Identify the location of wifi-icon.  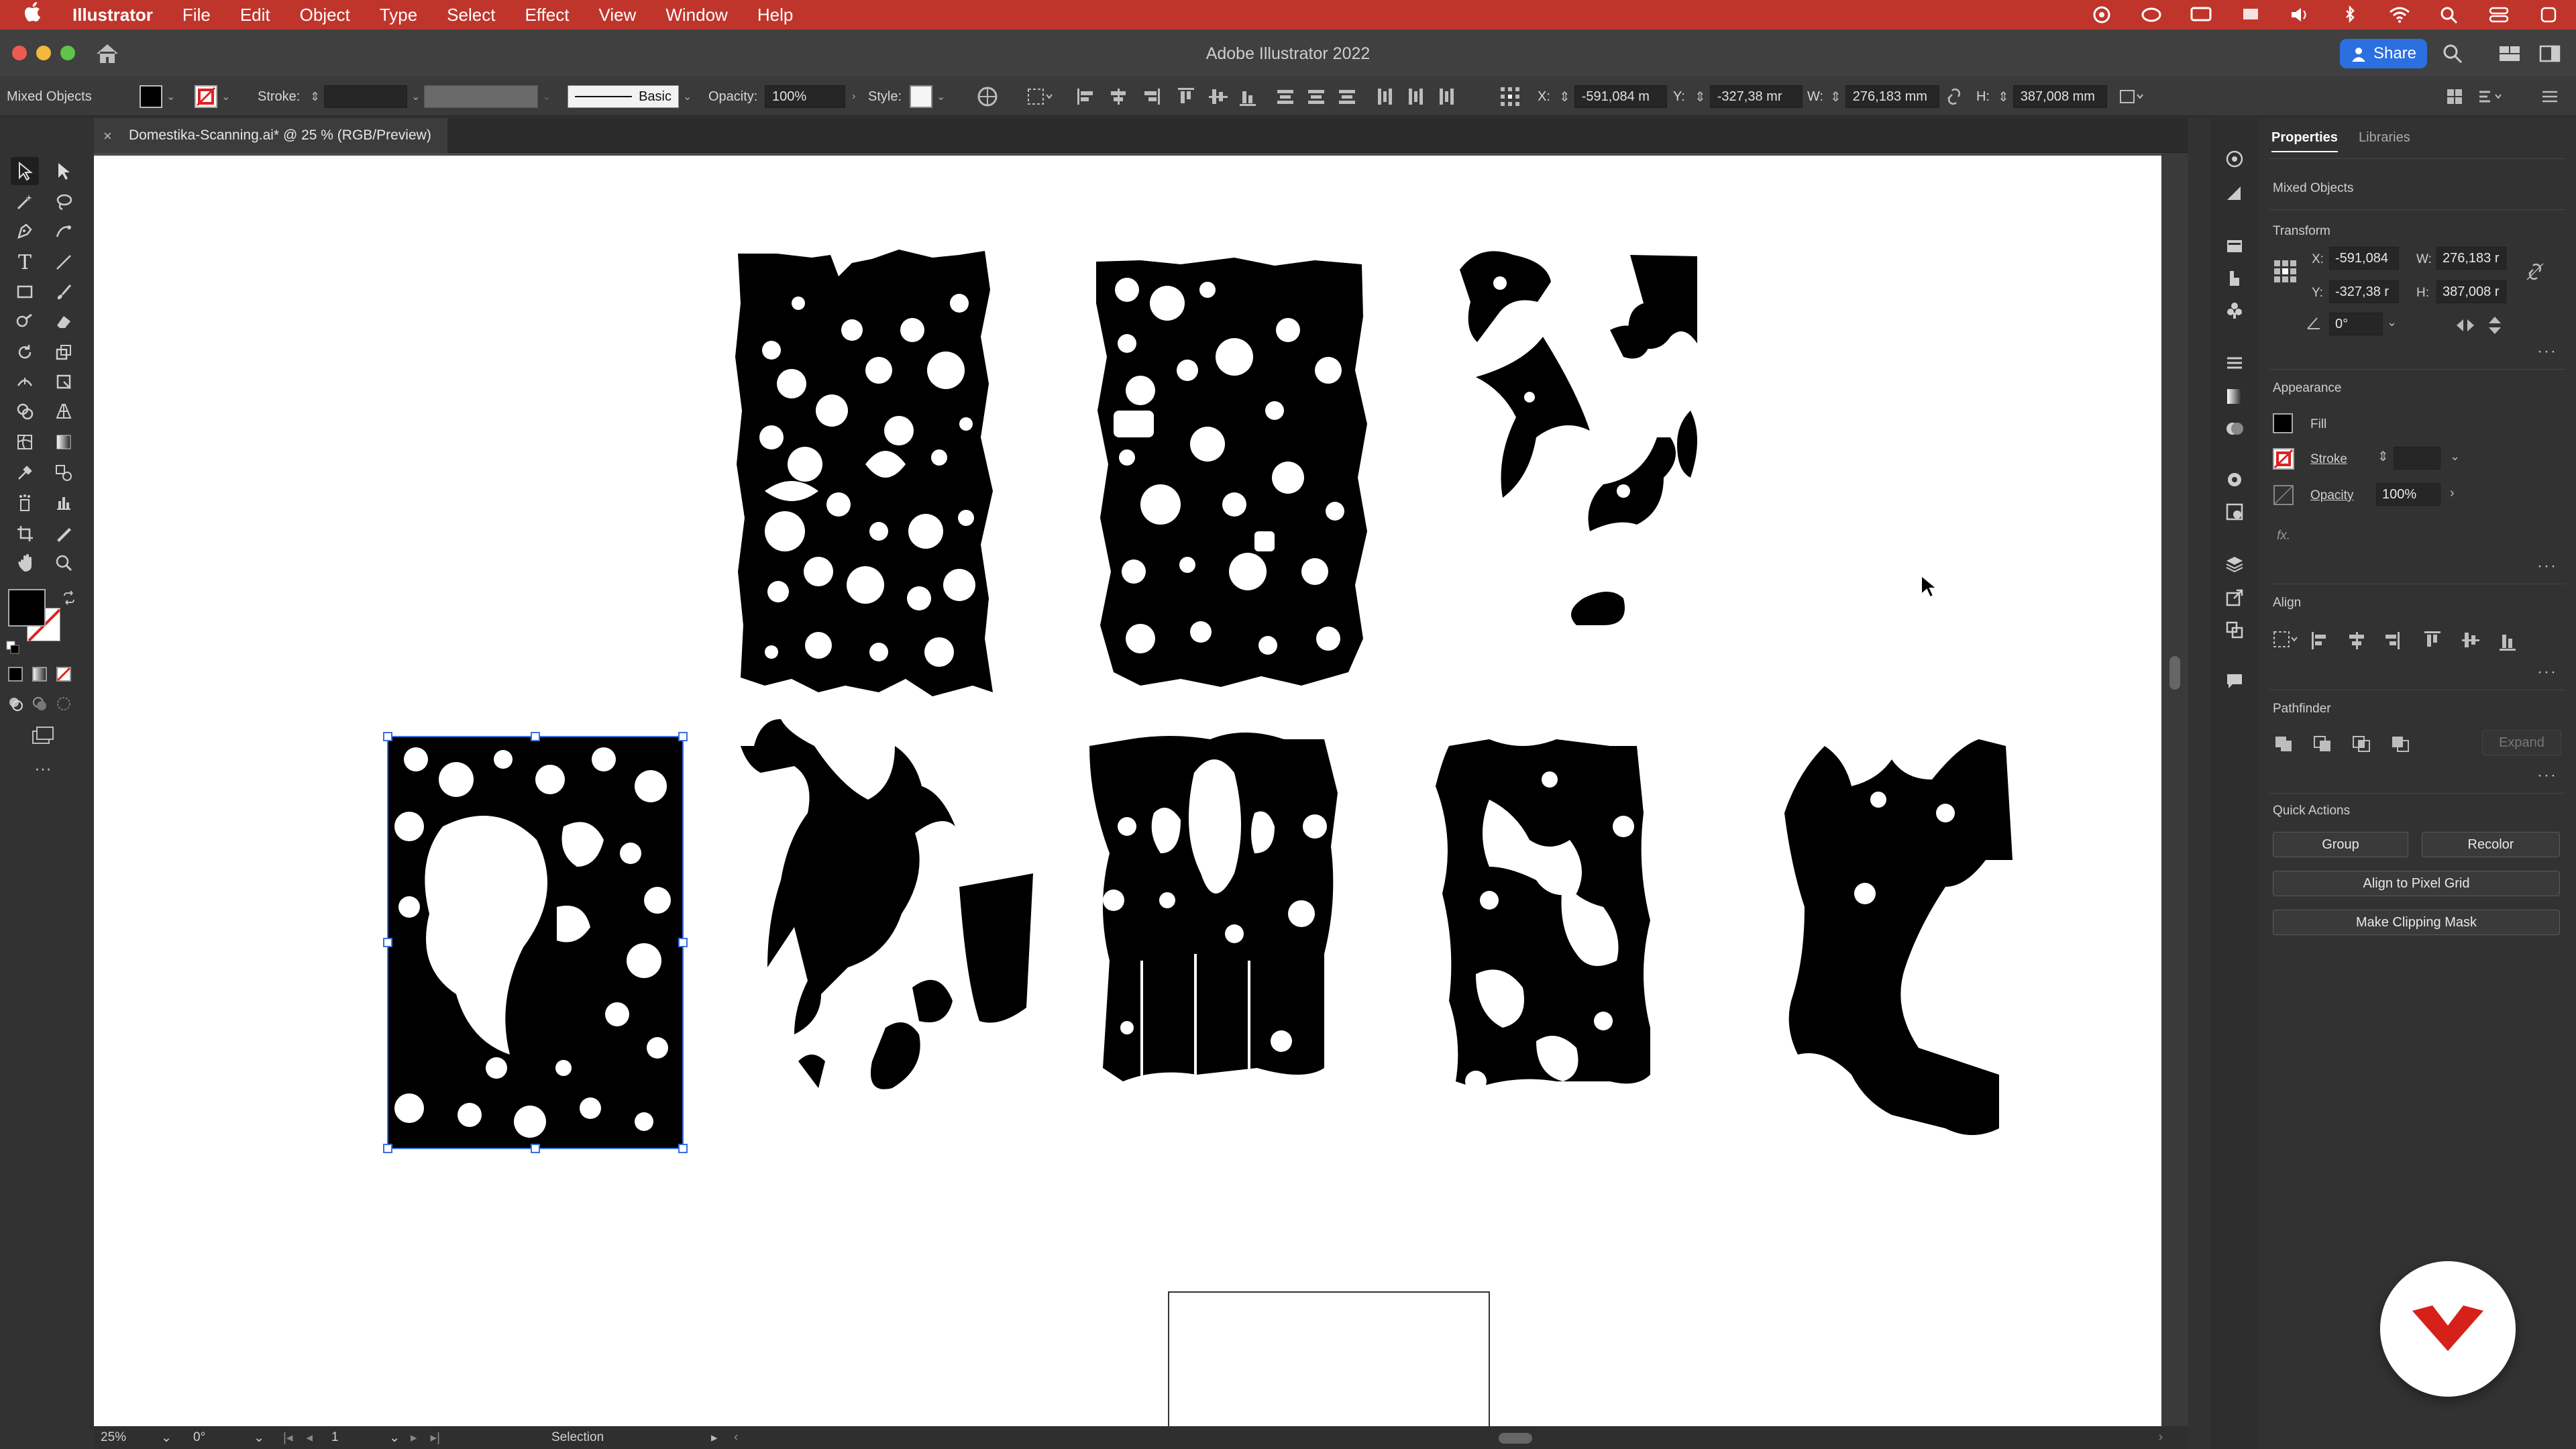
(2399, 14).